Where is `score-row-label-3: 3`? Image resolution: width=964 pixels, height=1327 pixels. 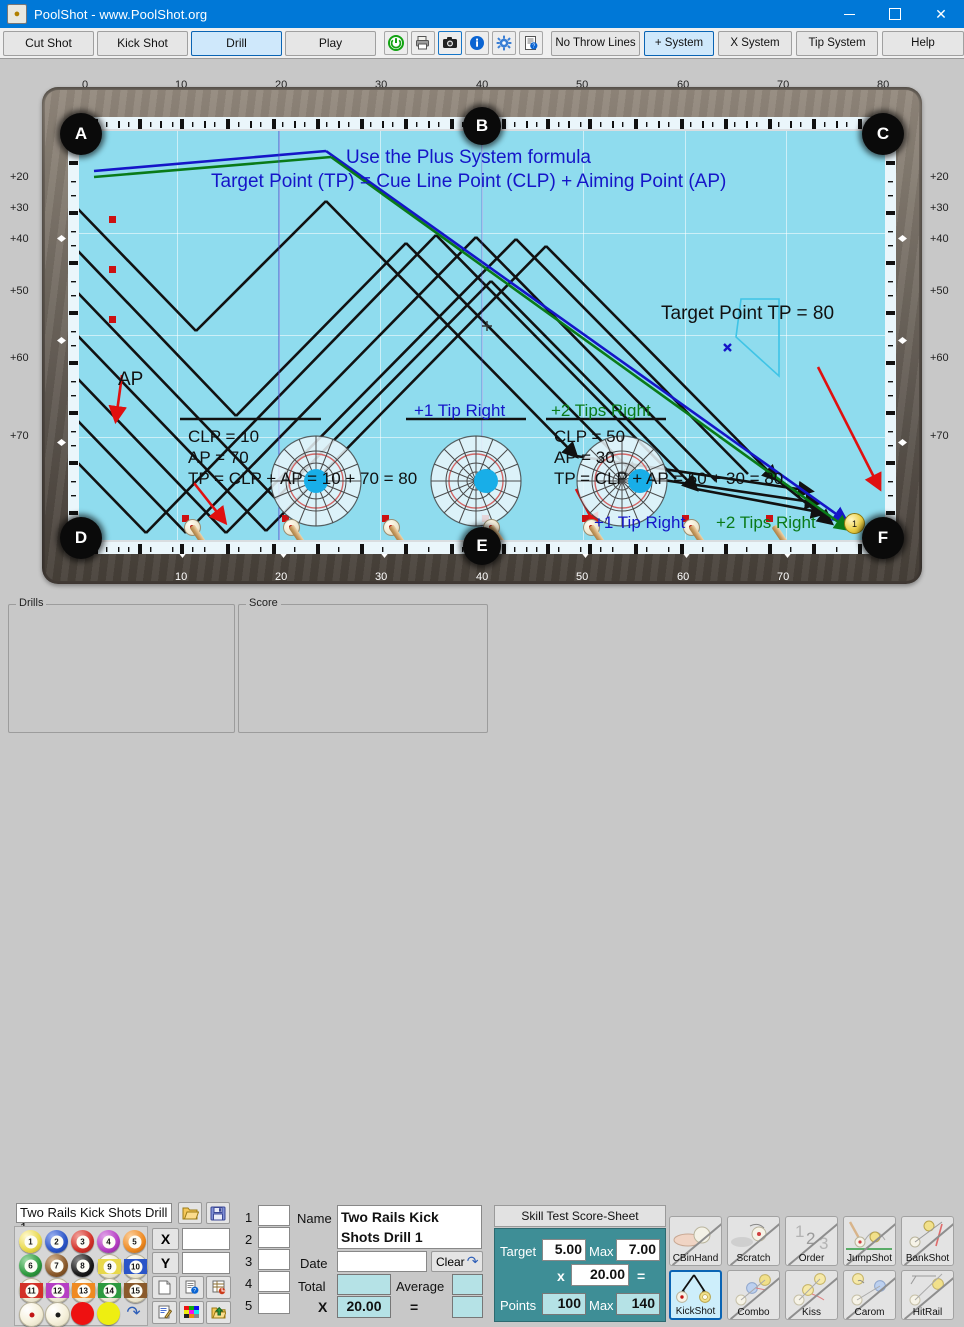
score-row-label-3: 3 is located at coordinates (249, 1261).